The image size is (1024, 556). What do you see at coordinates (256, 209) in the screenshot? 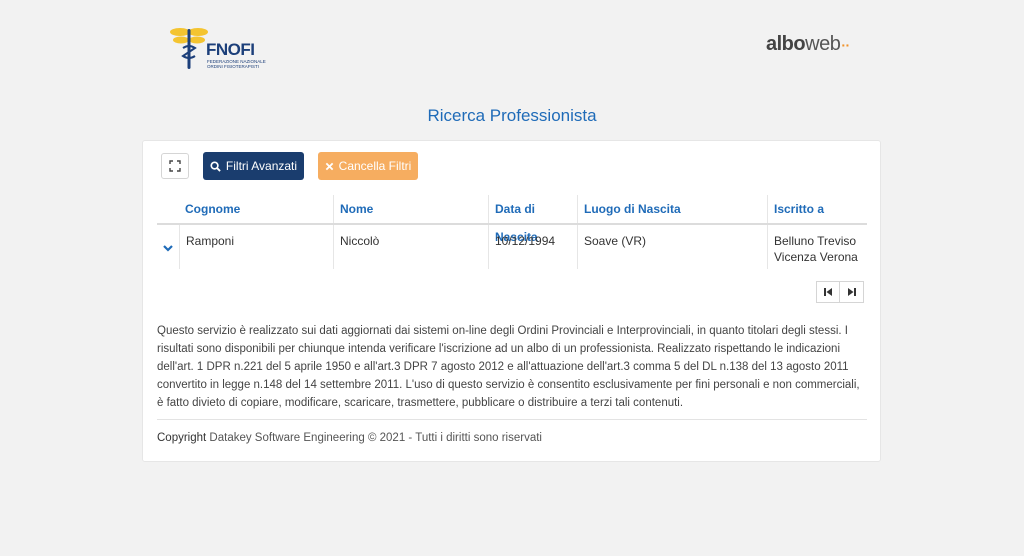
I see `column-header-cognome: Cognome` at bounding box center [256, 209].